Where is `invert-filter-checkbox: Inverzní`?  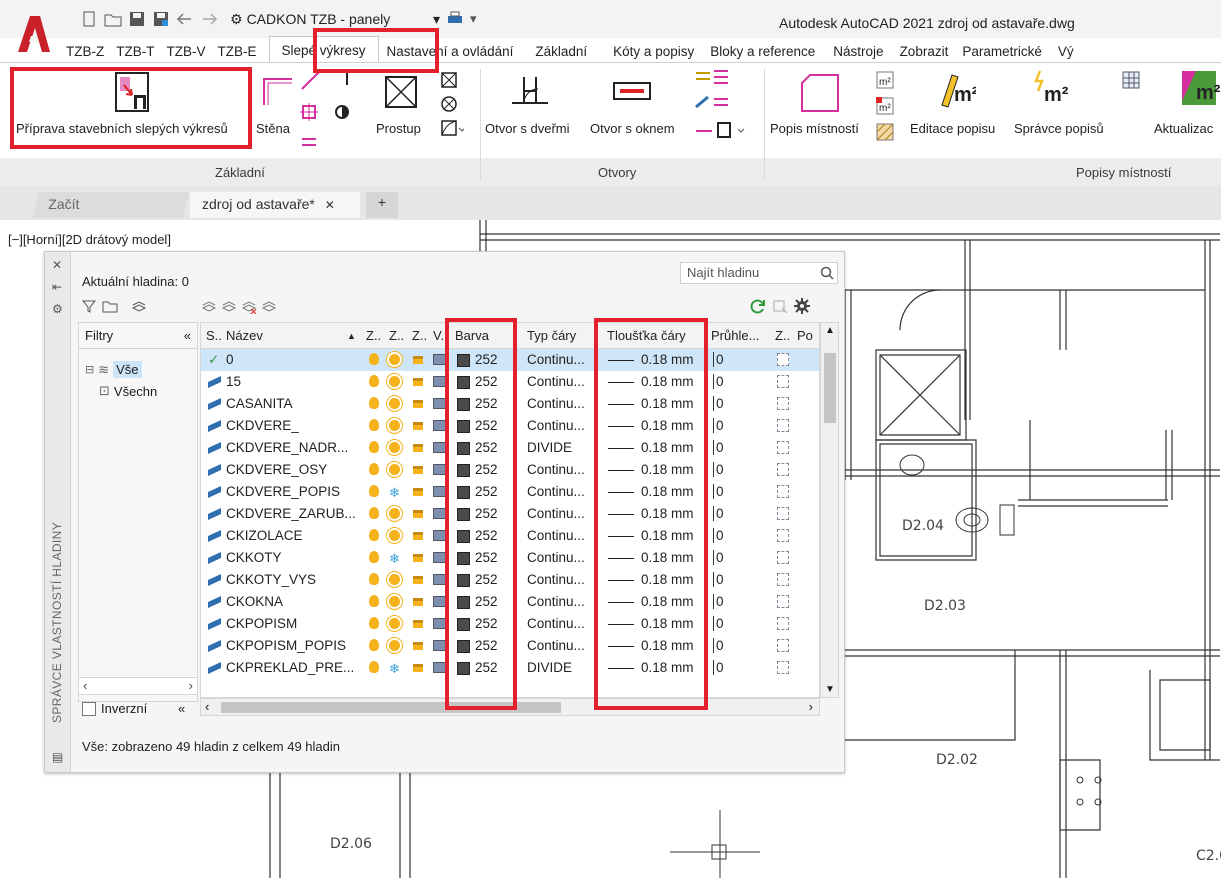
invert-filter-checkbox: Inverzní is located at coordinates (114, 708).